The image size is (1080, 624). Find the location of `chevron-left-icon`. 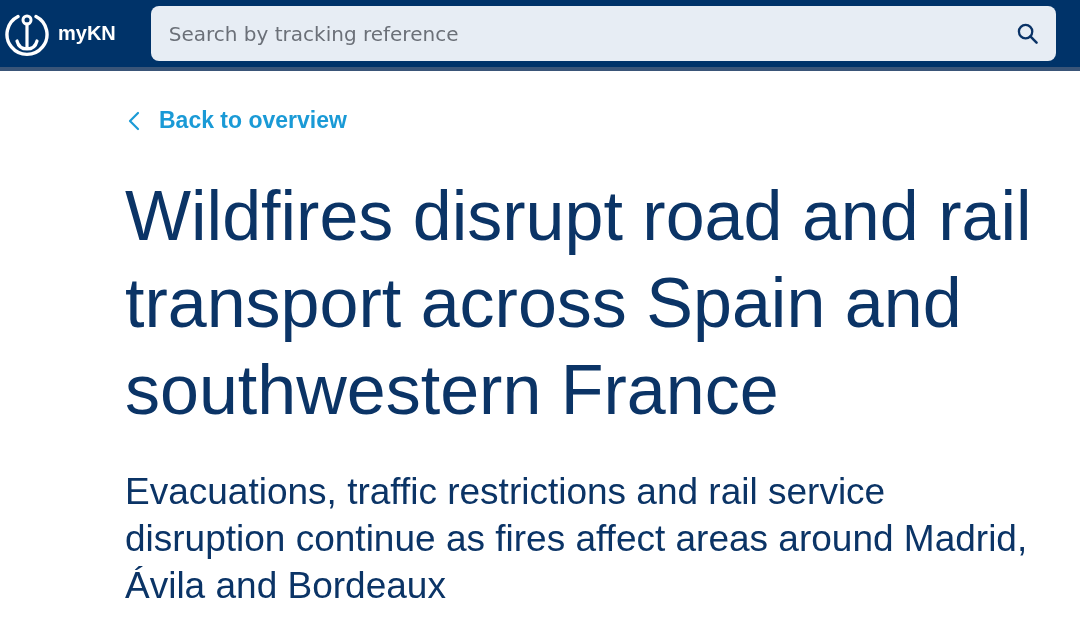

chevron-left-icon is located at coordinates (134, 120).